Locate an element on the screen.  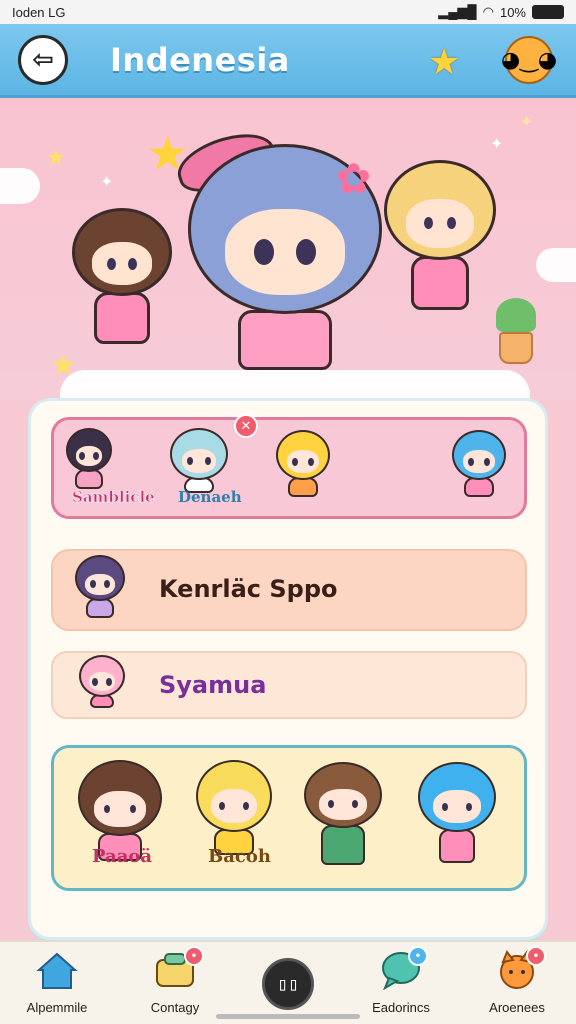
battery-icon is located at coordinates (548, 12).